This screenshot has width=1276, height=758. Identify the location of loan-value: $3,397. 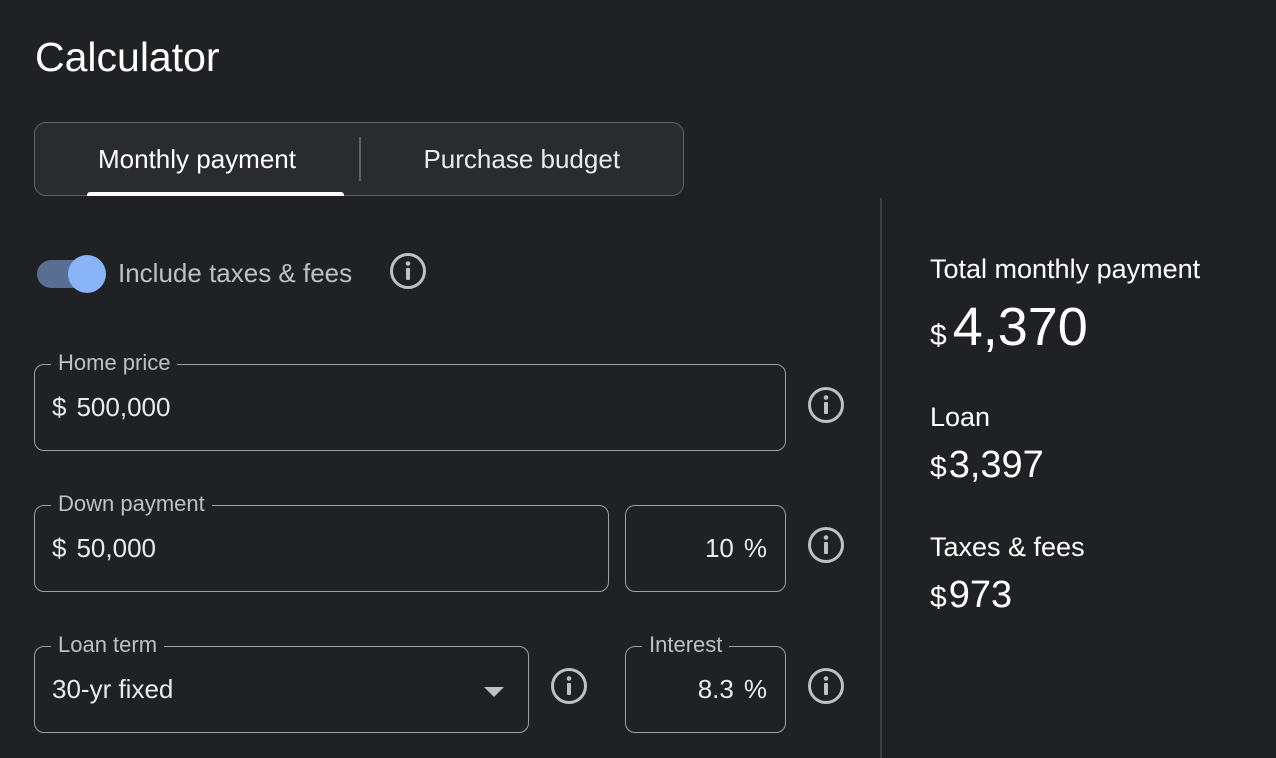
(987, 466).